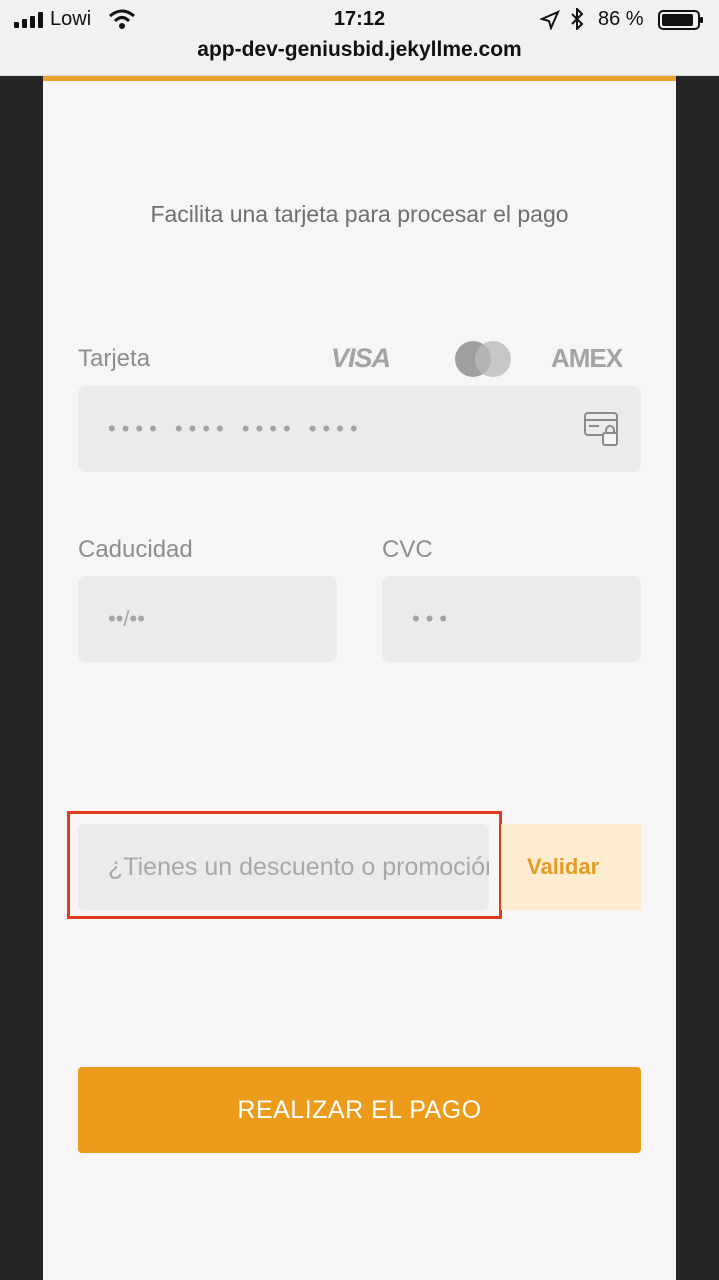  Describe the element at coordinates (680, 20) in the screenshot. I see `battery-icon` at that location.